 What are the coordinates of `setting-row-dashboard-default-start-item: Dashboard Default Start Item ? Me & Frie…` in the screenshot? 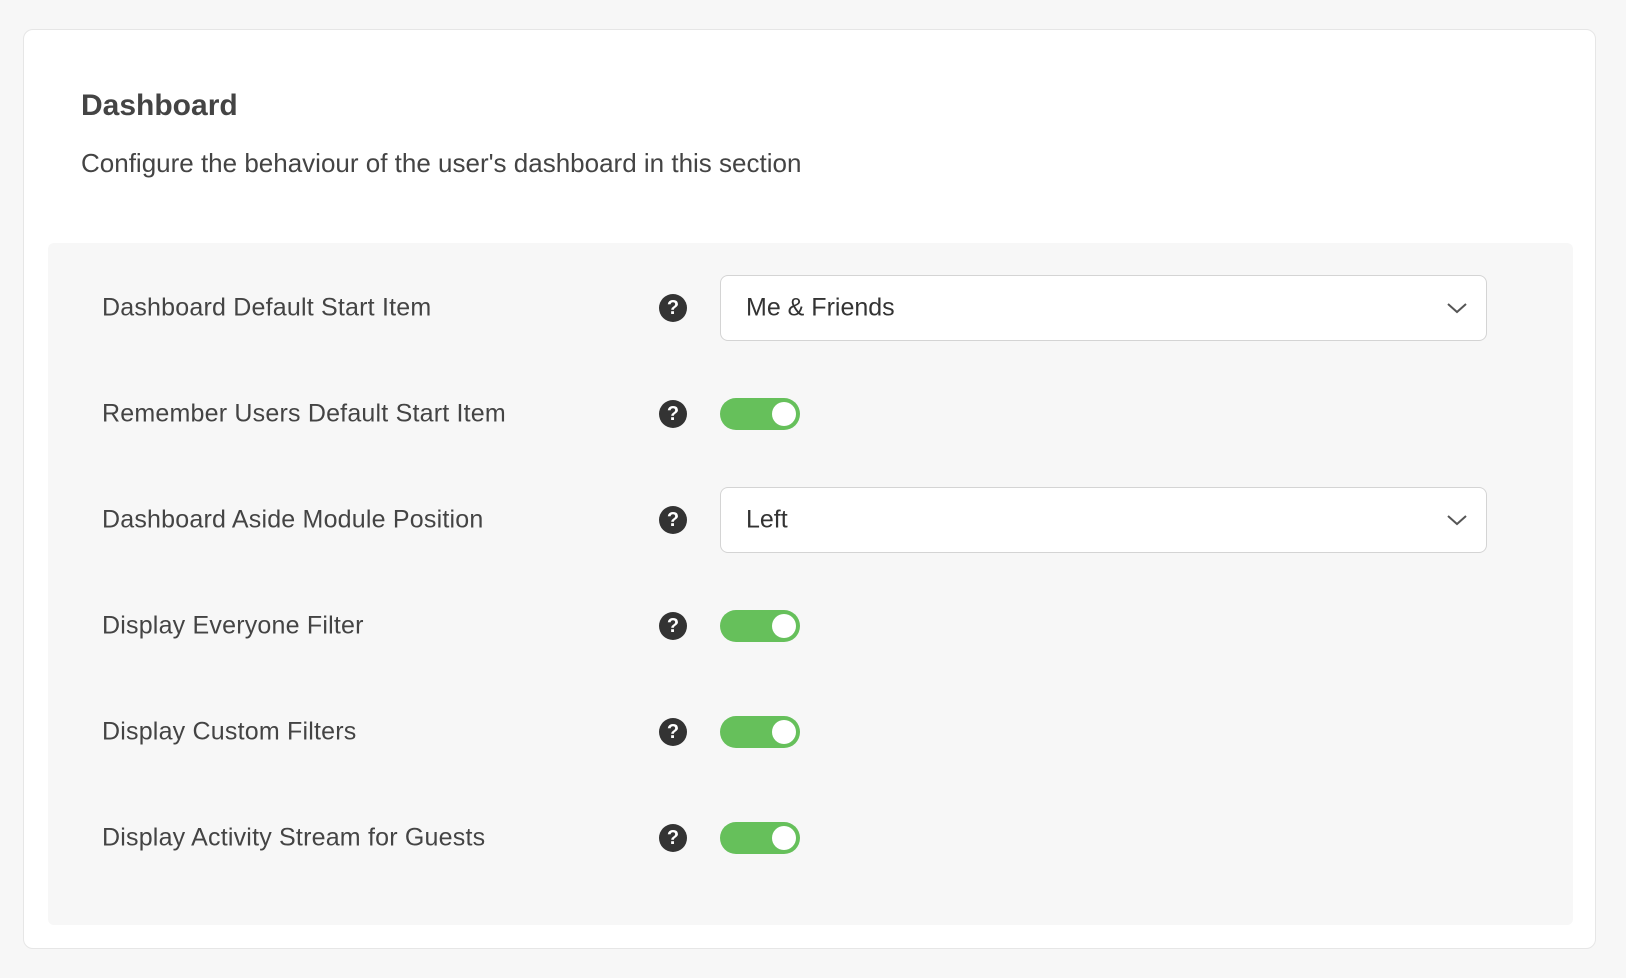 It's located at (810, 308).